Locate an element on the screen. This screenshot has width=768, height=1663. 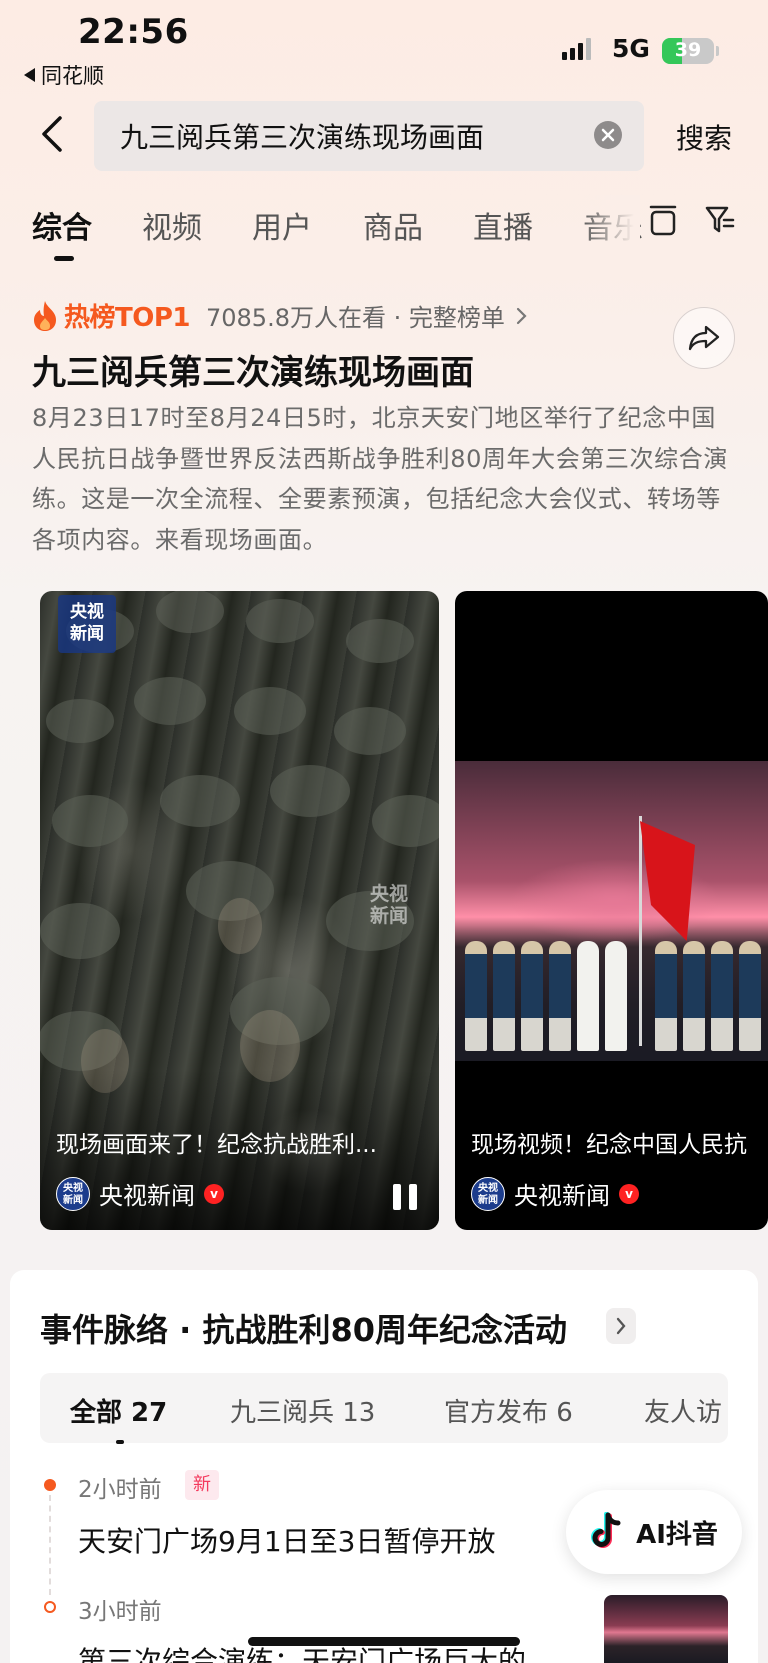
douyin-logo-icon is located at coordinates (606, 1530).